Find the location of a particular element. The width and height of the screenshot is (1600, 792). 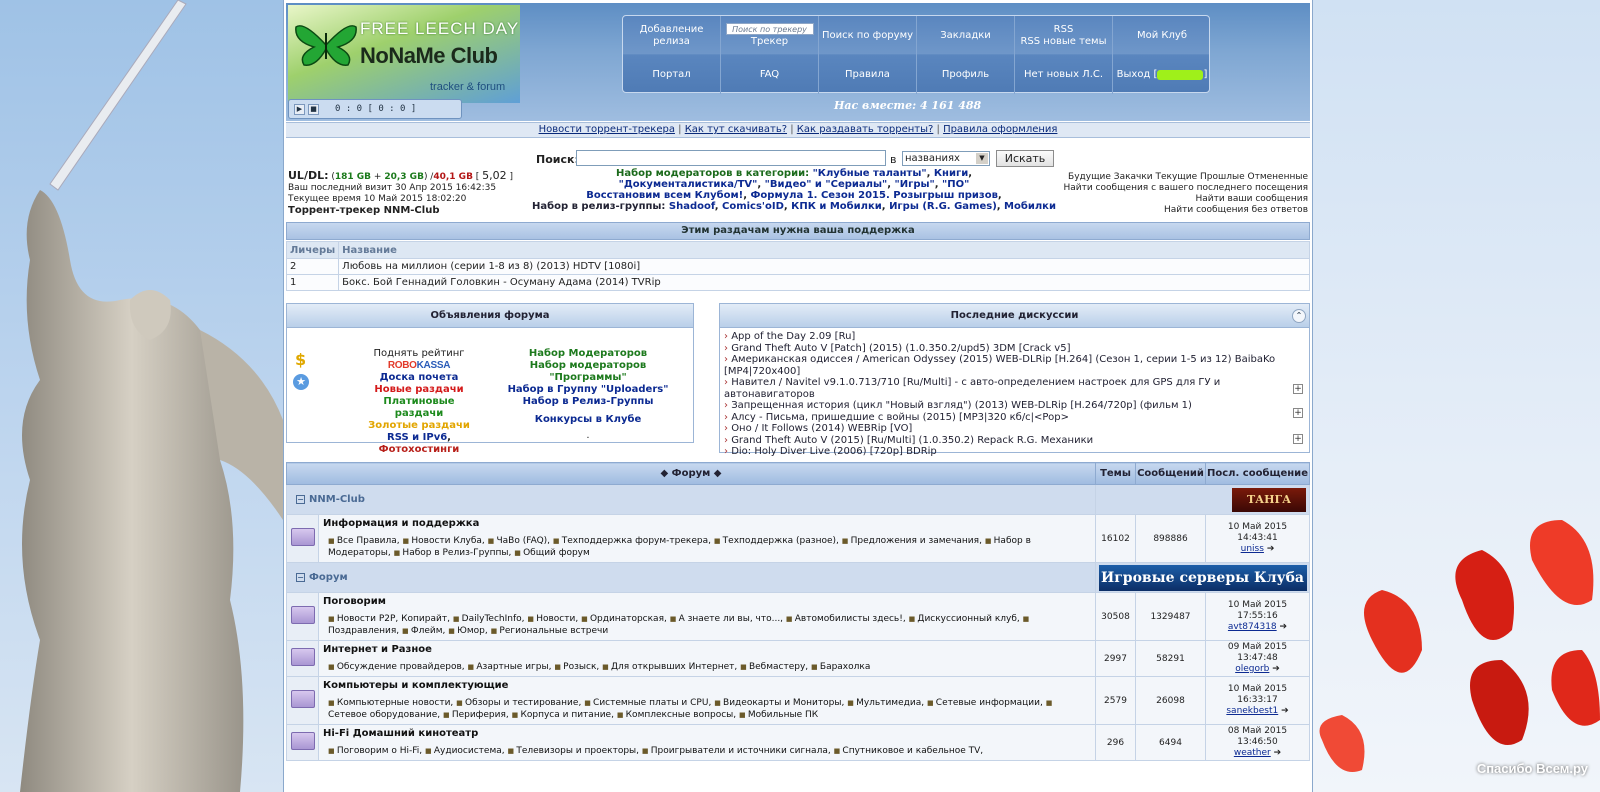

search-input is located at coordinates (731, 158).